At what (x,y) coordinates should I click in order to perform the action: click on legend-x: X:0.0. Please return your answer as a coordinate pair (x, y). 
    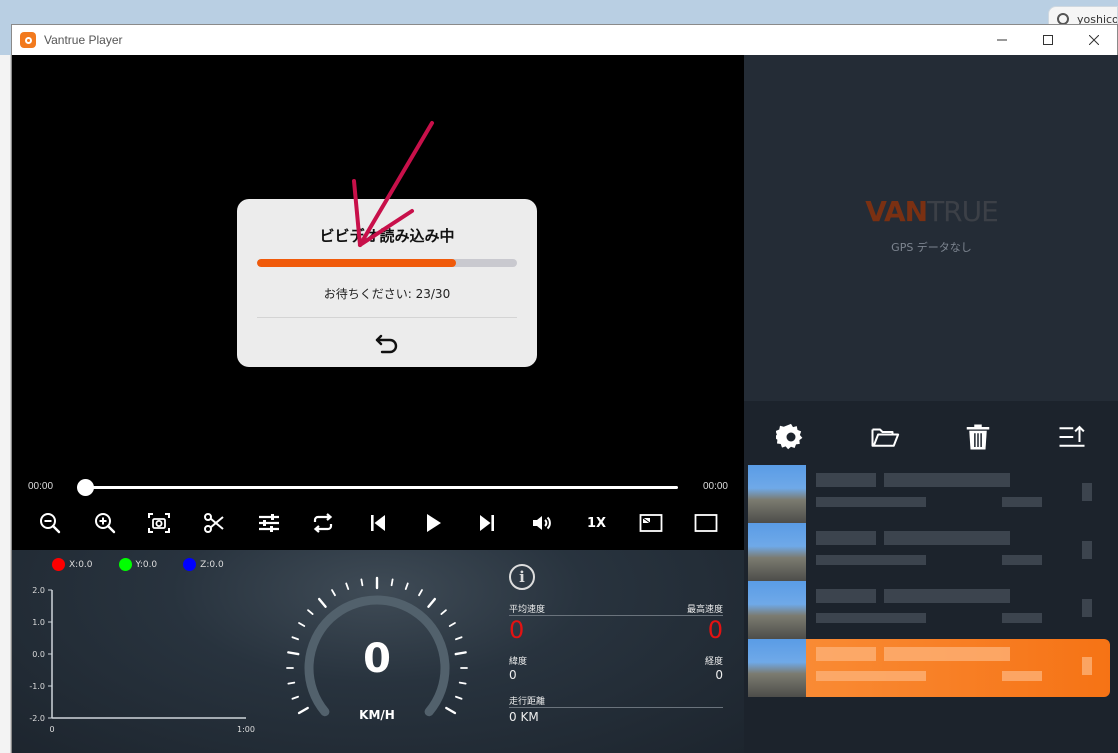
    Looking at the image, I should click on (72, 564).